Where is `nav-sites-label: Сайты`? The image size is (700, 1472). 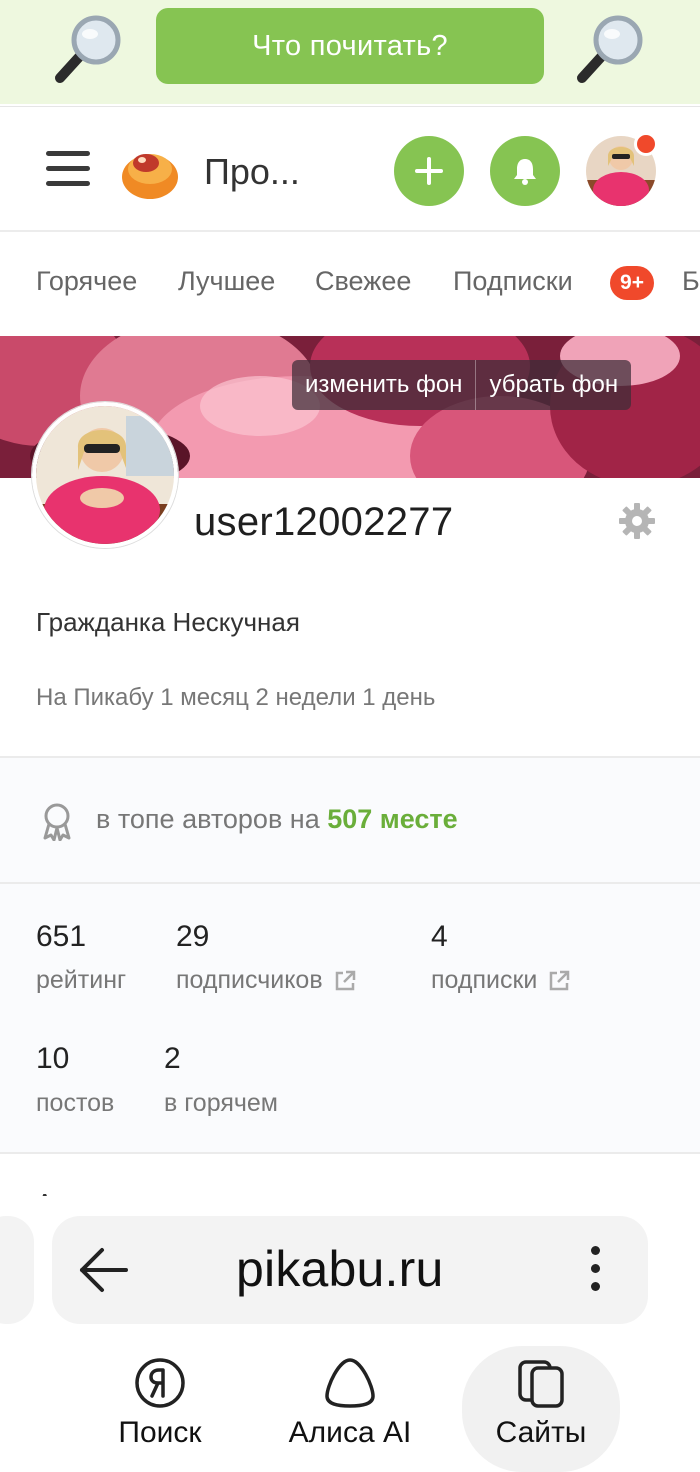
nav-sites-label: Сайты is located at coordinates (541, 1432).